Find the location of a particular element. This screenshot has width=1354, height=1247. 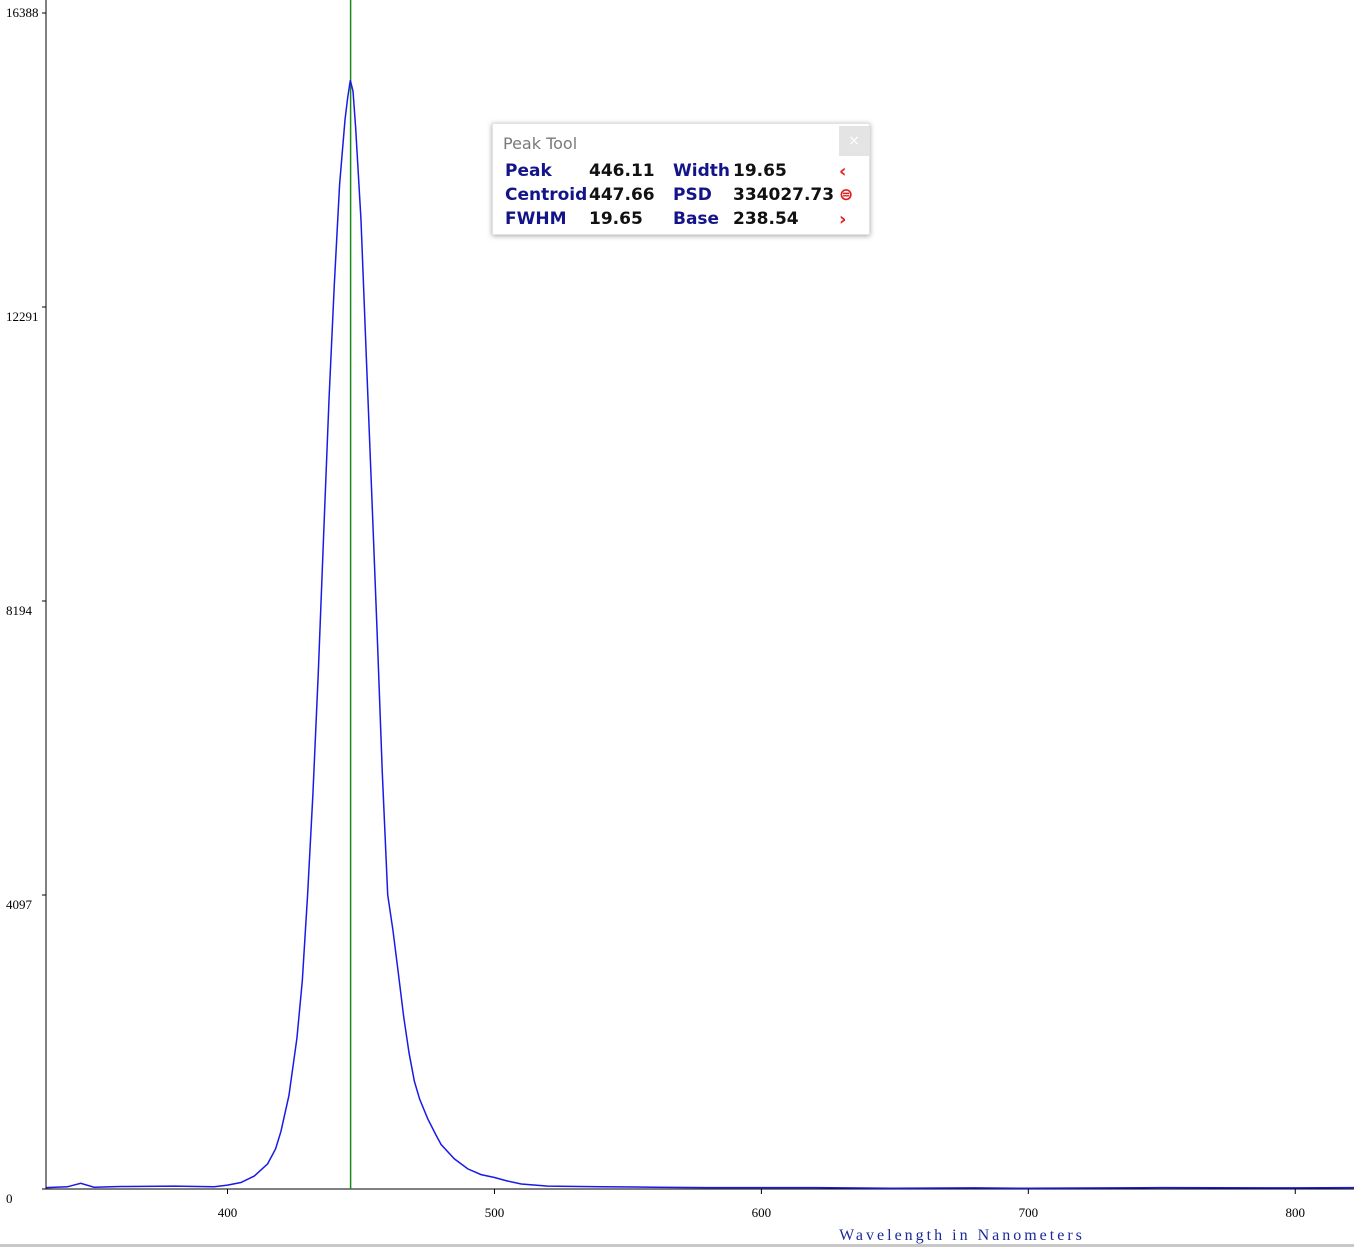

peak-target-icon: ⊜ is located at coordinates (846, 195).